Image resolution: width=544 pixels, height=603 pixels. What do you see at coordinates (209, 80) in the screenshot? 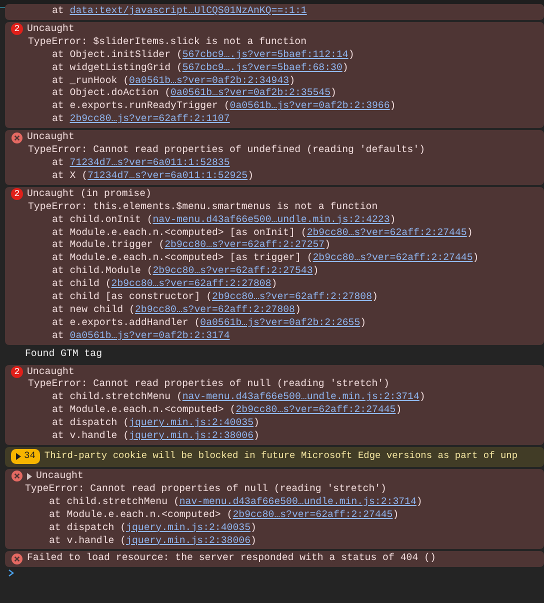
I see `source-link: 0a0561b…s?ver=0af2b:2:34943` at bounding box center [209, 80].